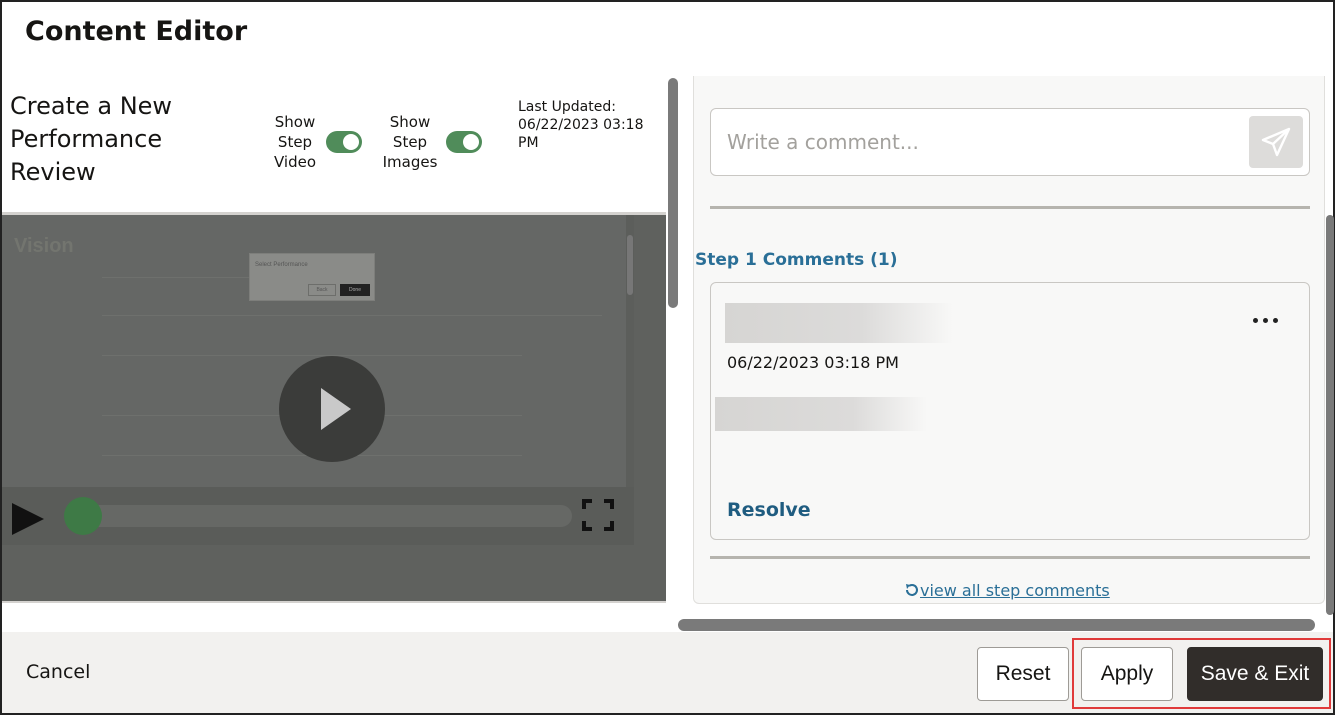  I want to click on cancel-button: Cancel, so click(58, 672).